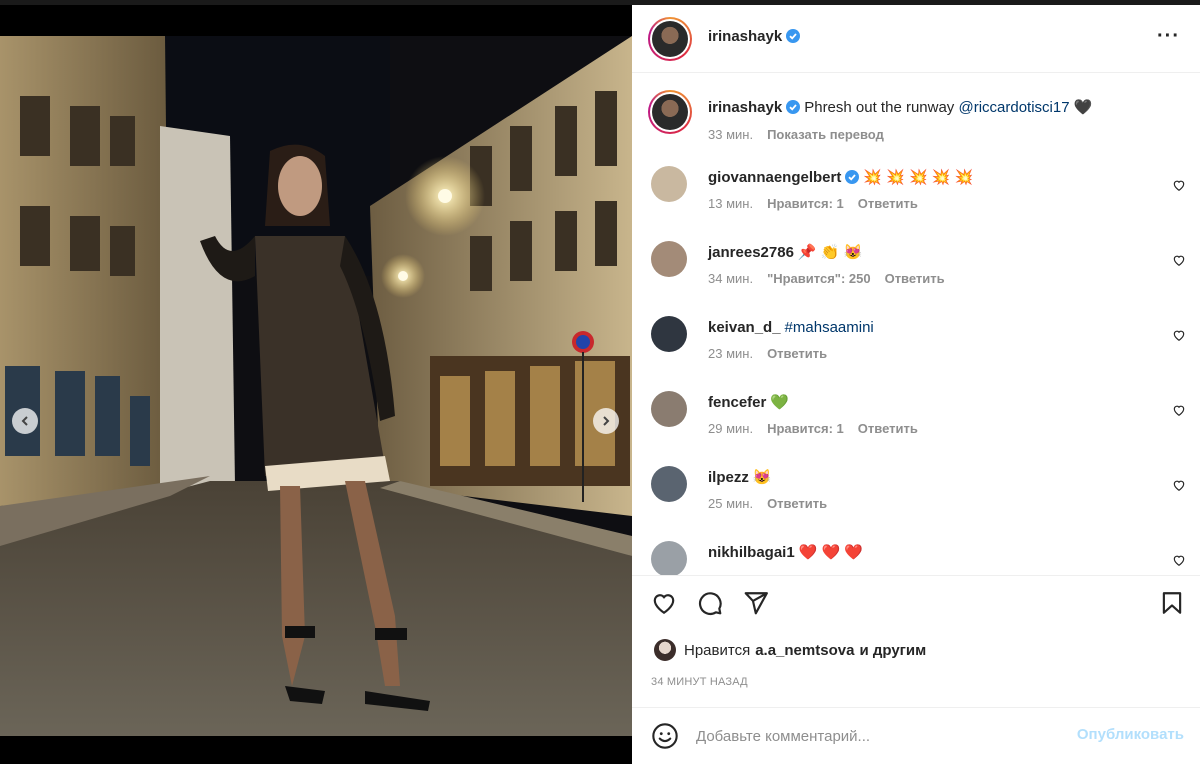 The width and height of the screenshot is (1200, 764). What do you see at coordinates (665, 736) in the screenshot?
I see `emoji-icon` at bounding box center [665, 736].